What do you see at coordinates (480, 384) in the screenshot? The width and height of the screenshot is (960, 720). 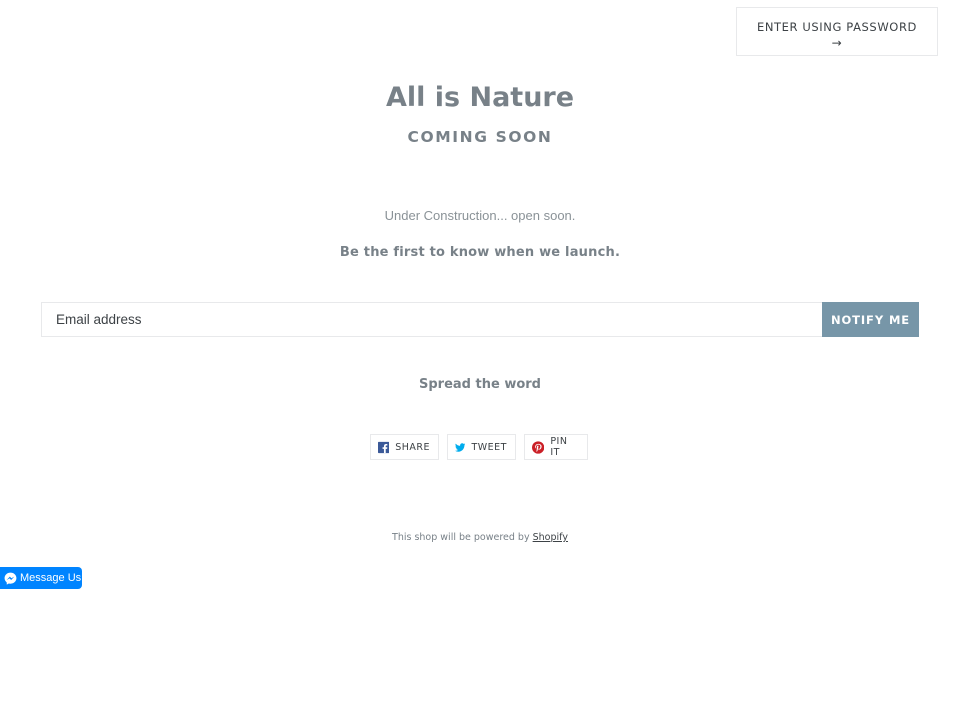 I see `spread-heading: Spread the word` at bounding box center [480, 384].